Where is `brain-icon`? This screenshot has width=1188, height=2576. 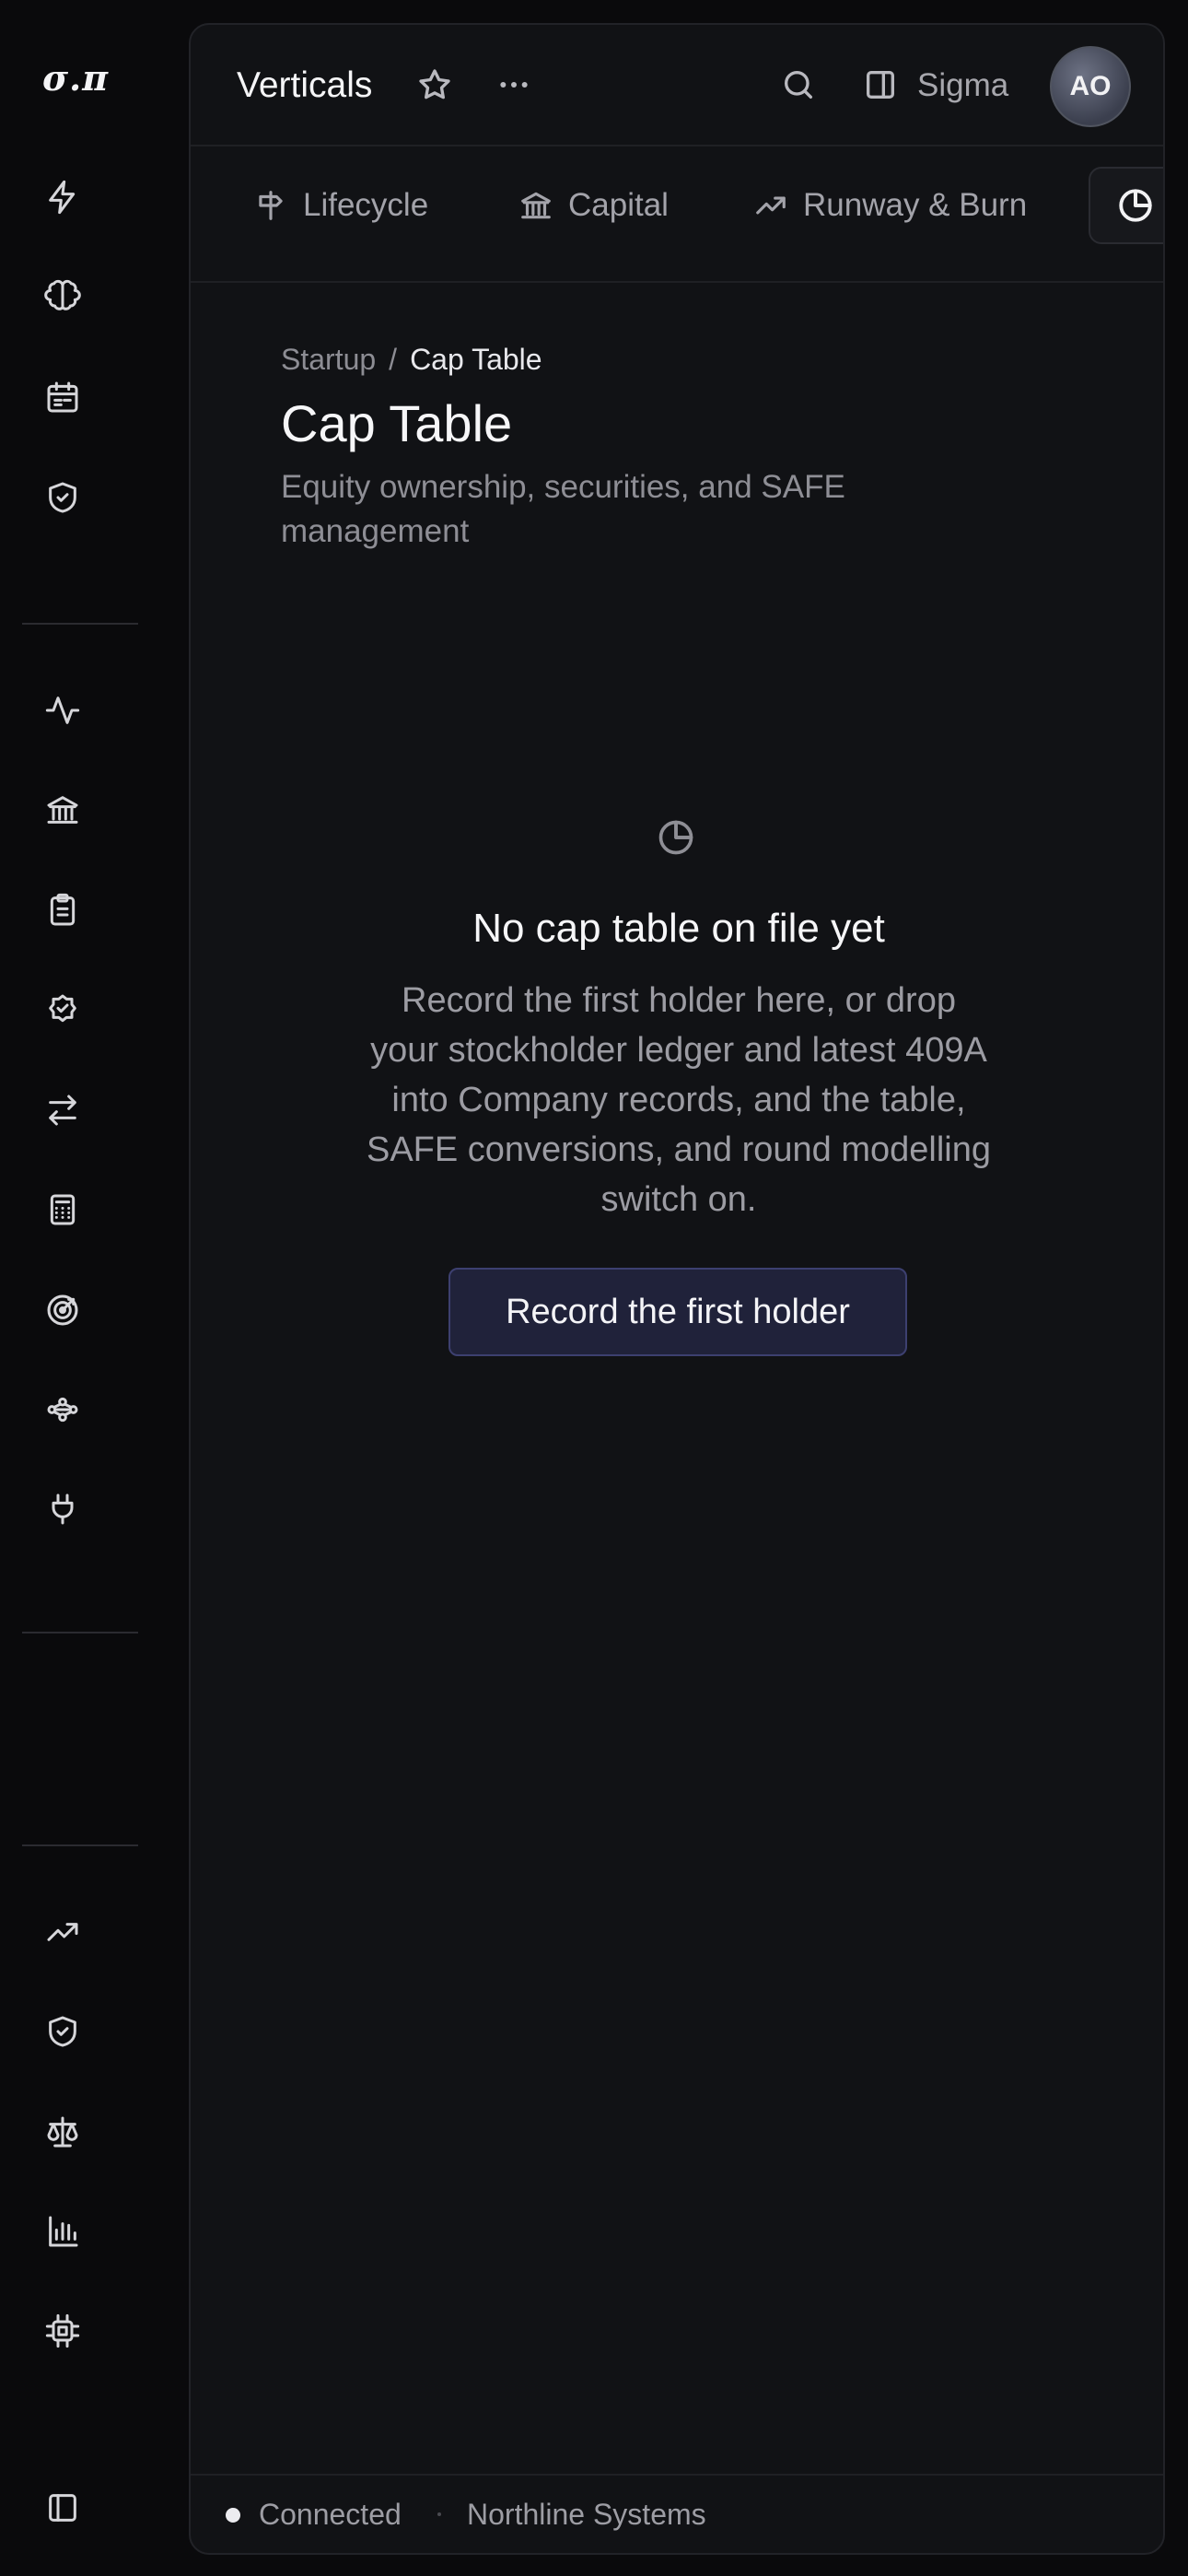 brain-icon is located at coordinates (63, 296).